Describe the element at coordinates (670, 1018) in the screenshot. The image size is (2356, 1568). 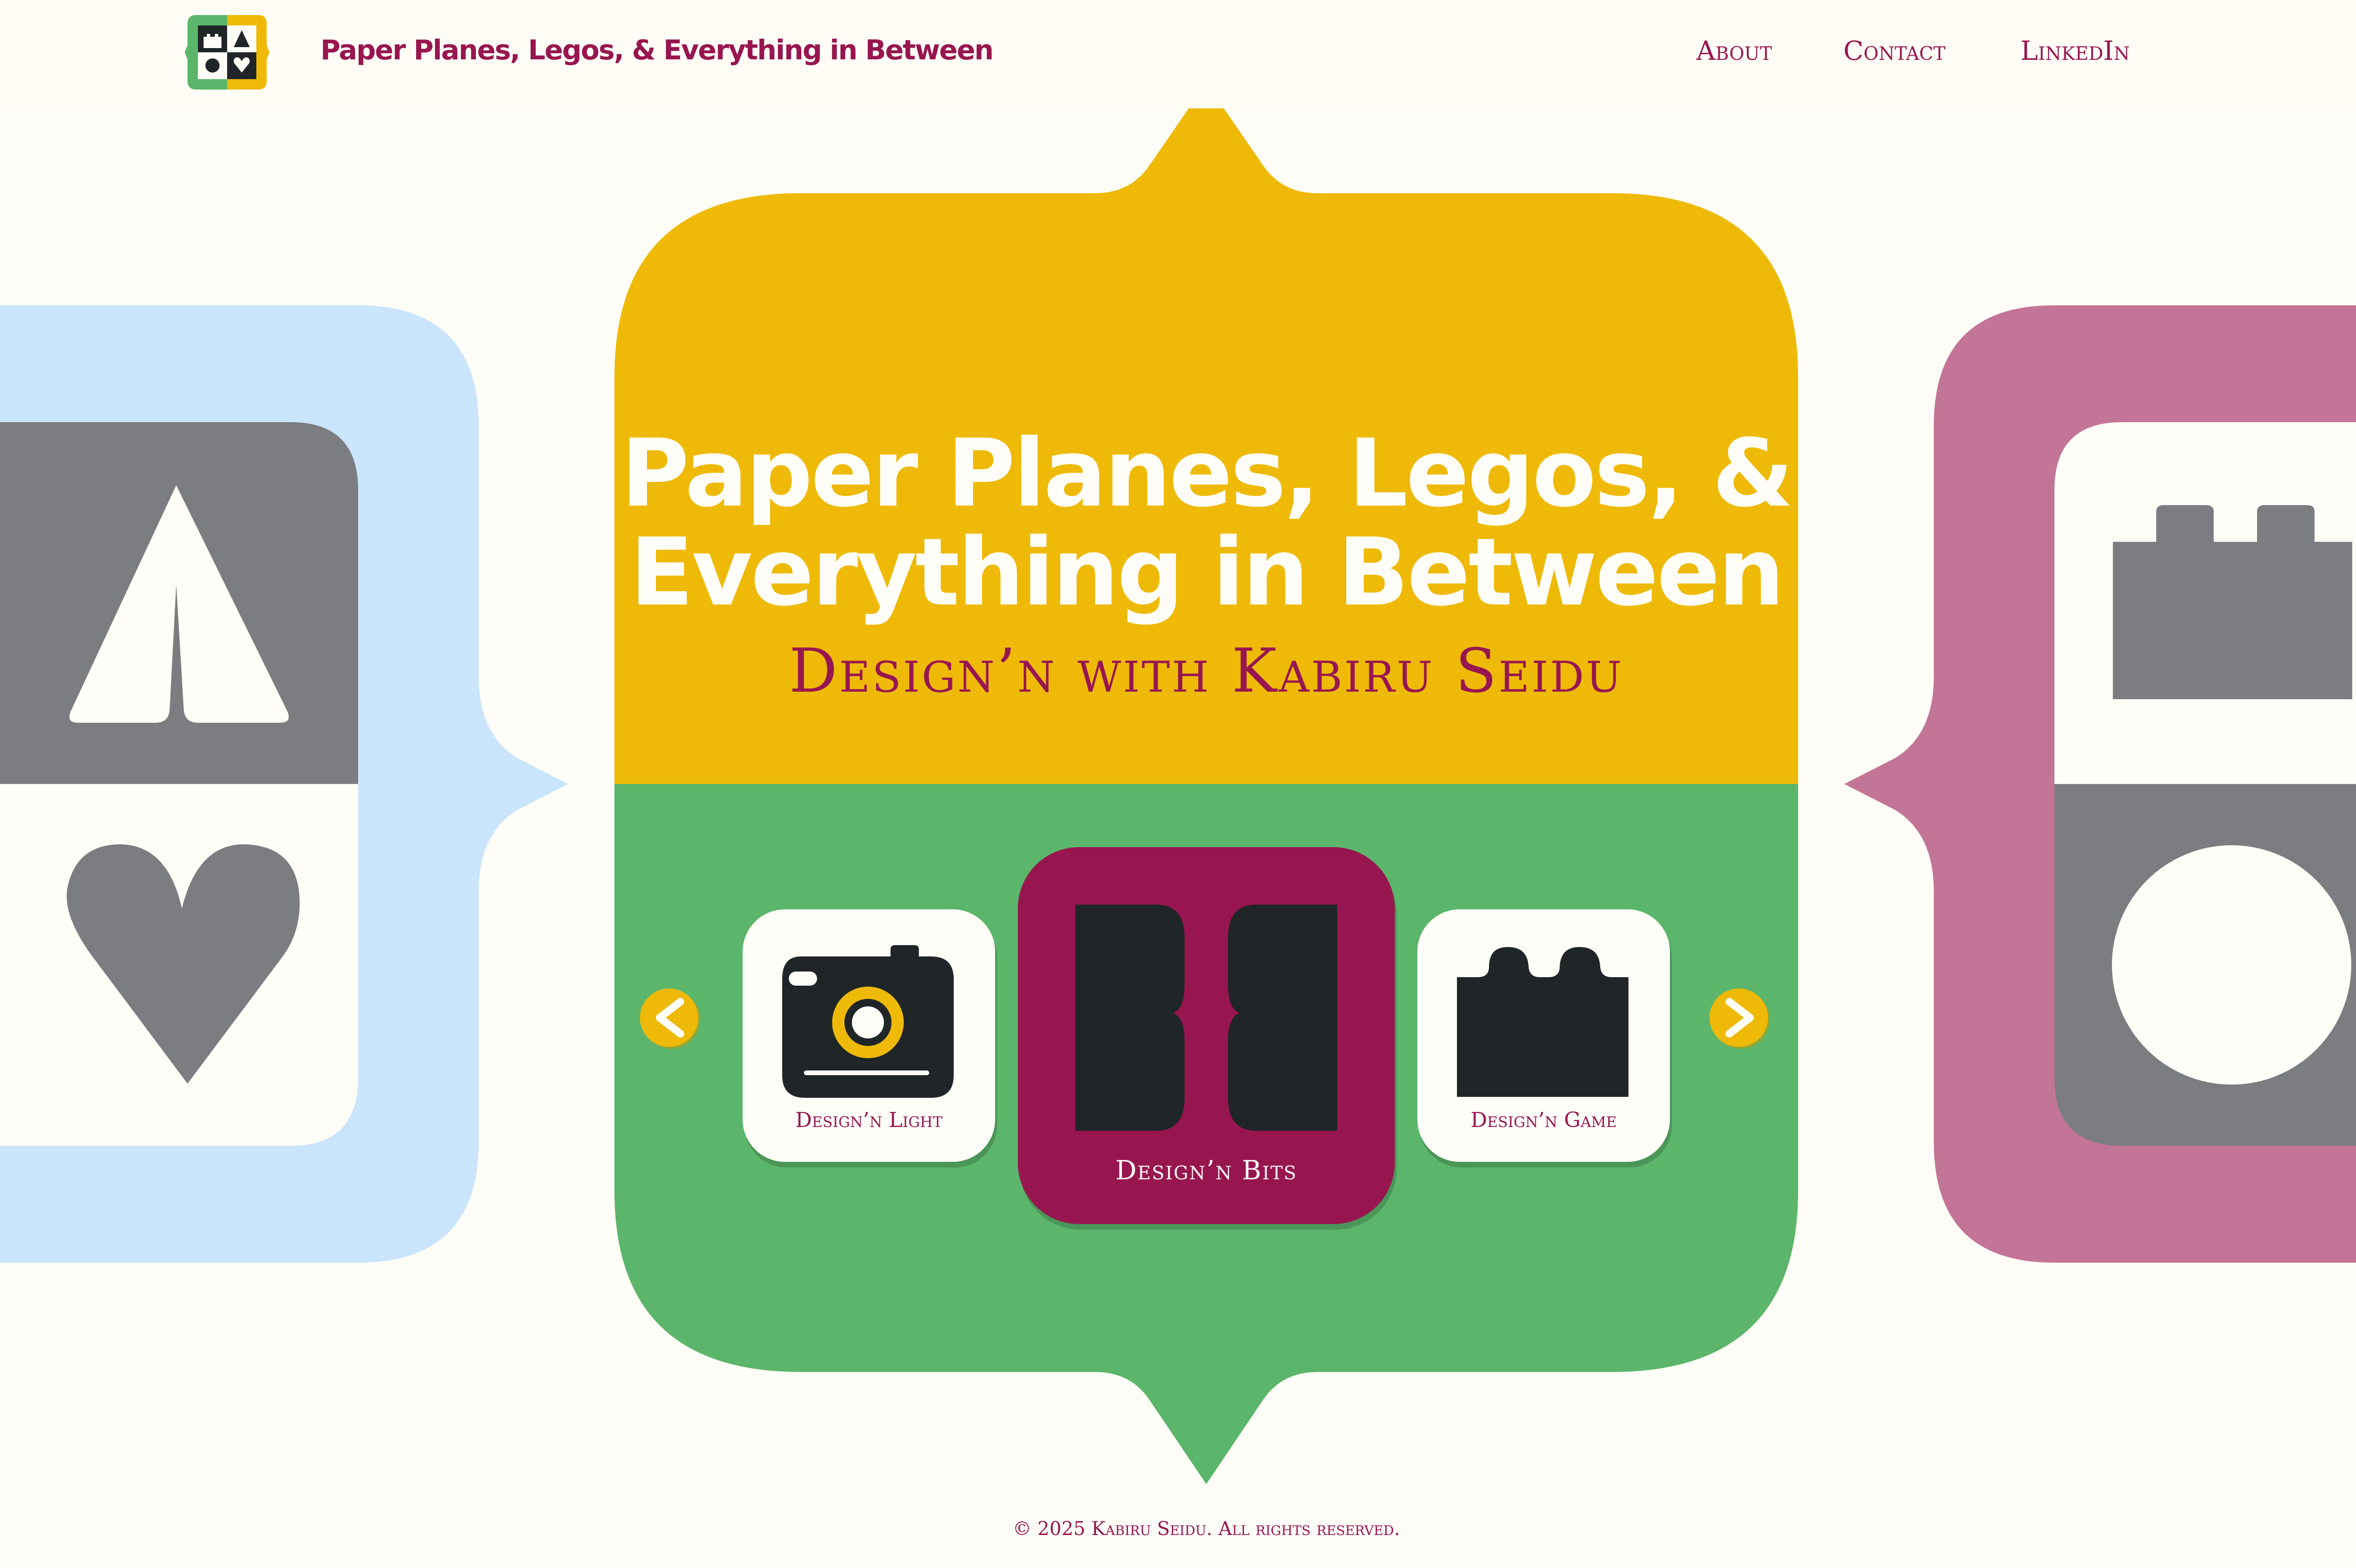
I see `carousel-prev-button` at that location.